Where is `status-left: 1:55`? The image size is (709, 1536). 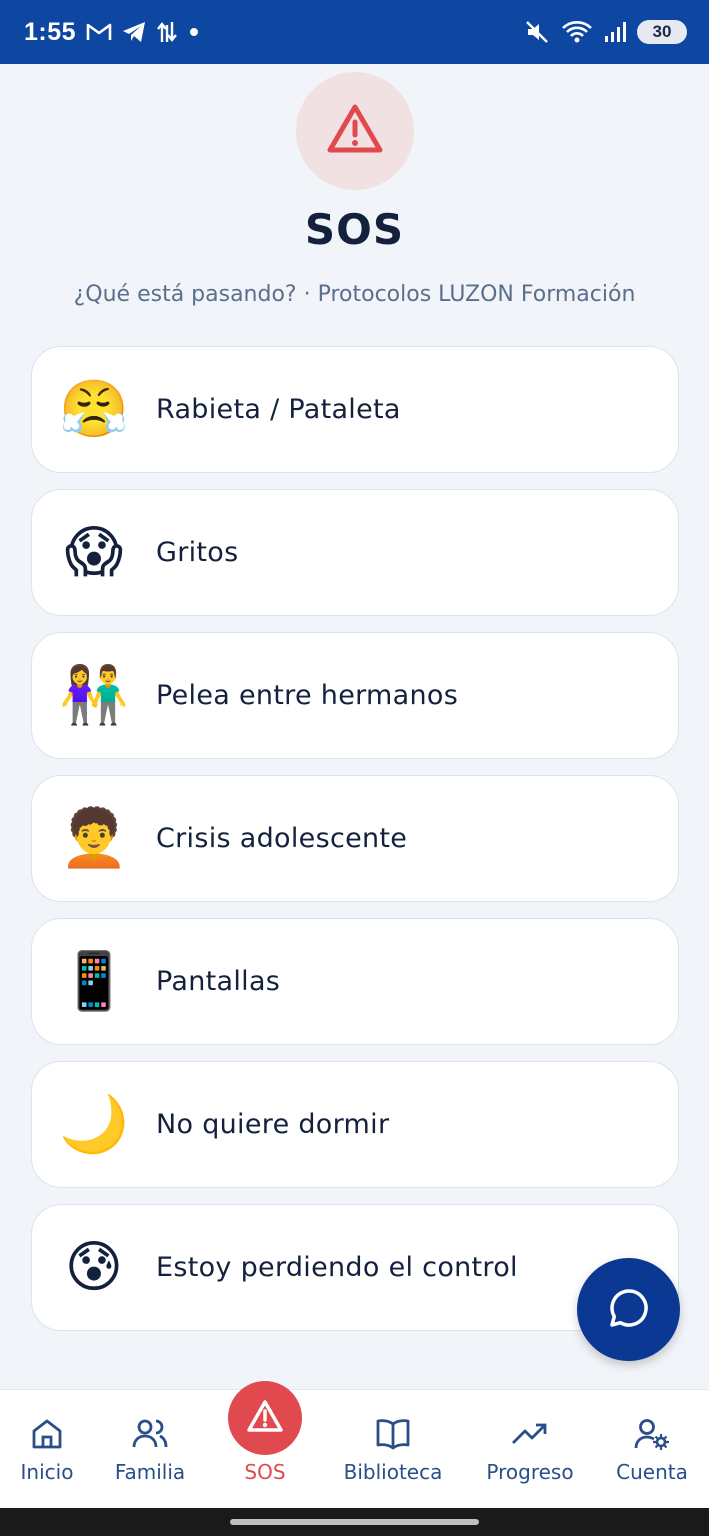
status-left: 1:55 is located at coordinates (112, 32).